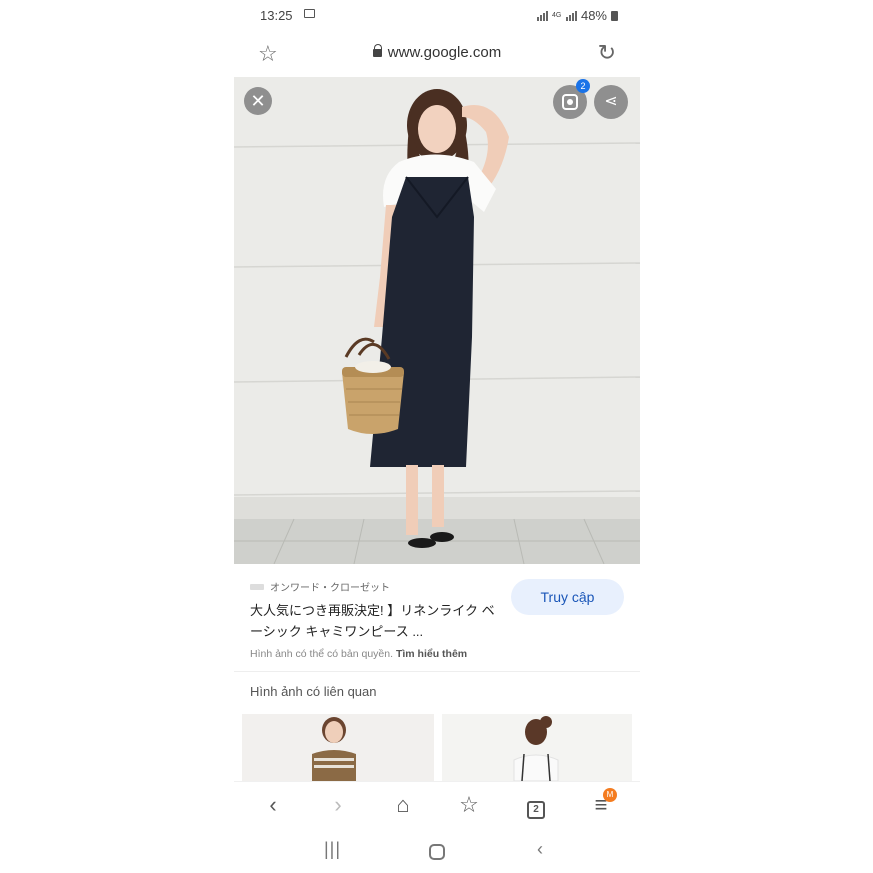 Image resolution: width=873 pixels, height=873 pixels. What do you see at coordinates (583, 86) in the screenshot?
I see `lens-badge: 2` at bounding box center [583, 86].